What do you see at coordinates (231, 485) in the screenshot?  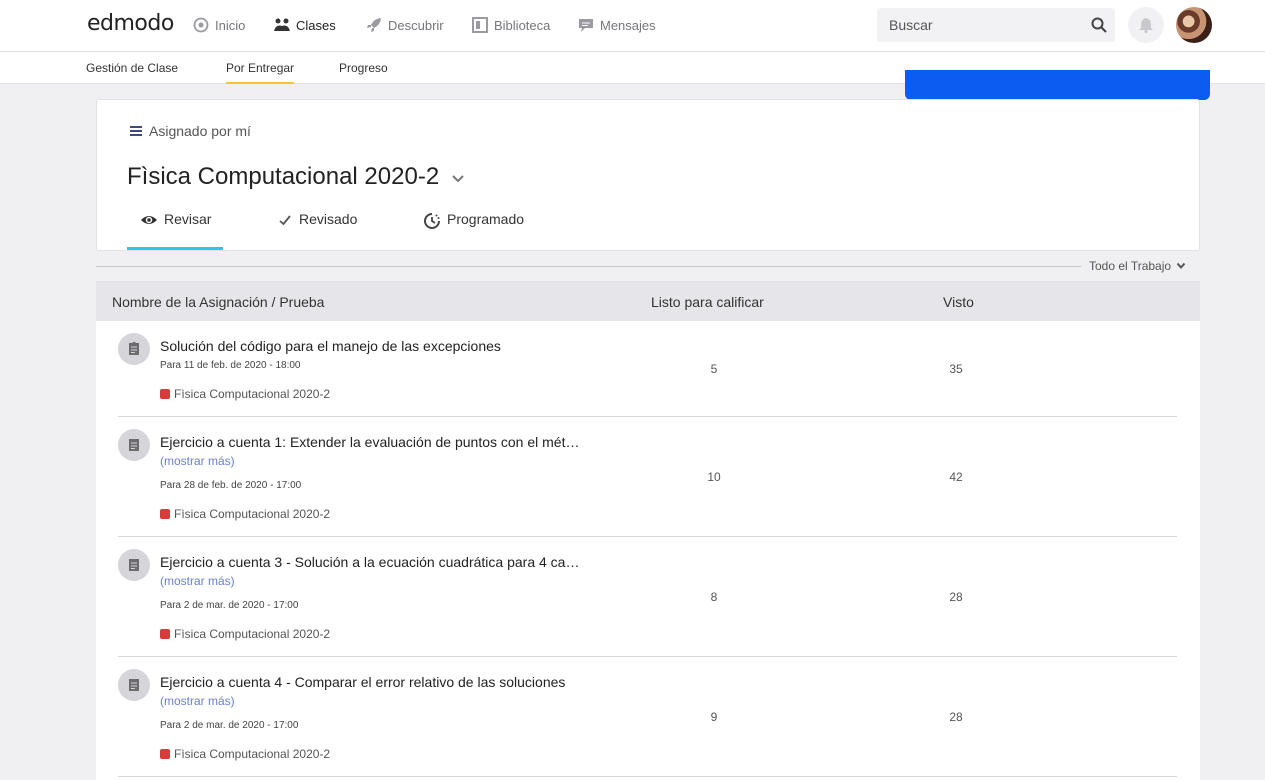 I see `due-date: Para 28 de feb. de 2020 - 17:00` at bounding box center [231, 485].